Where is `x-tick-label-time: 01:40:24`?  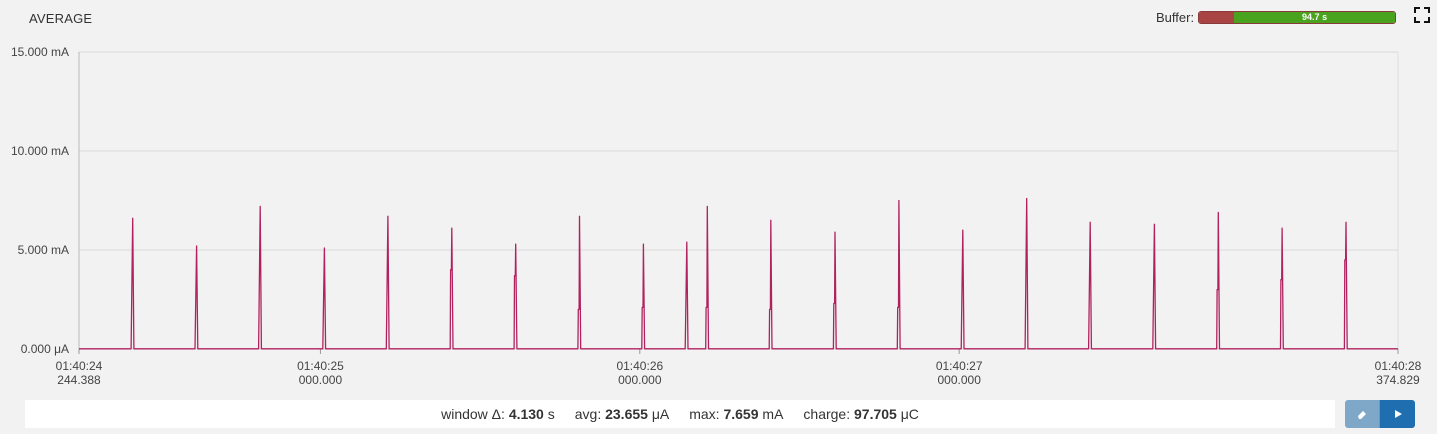 x-tick-label-time: 01:40:24 is located at coordinates (79, 366).